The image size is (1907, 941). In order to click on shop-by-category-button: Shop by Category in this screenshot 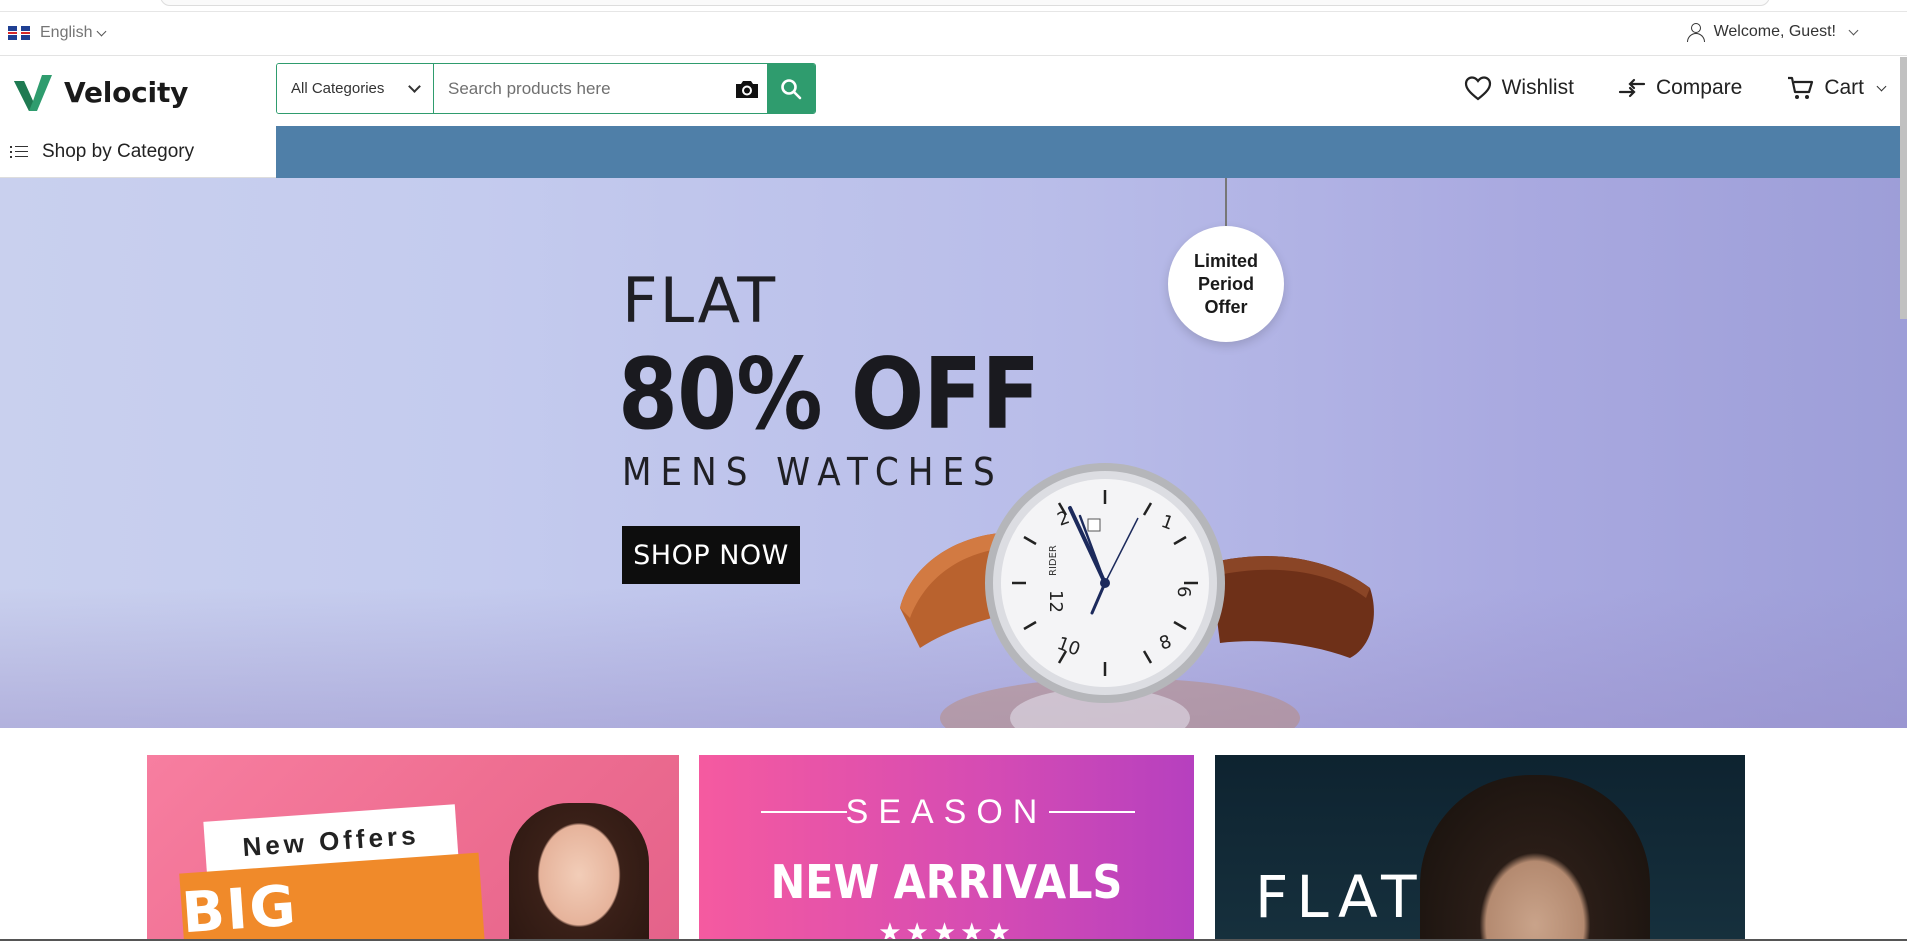, I will do `click(138, 152)`.